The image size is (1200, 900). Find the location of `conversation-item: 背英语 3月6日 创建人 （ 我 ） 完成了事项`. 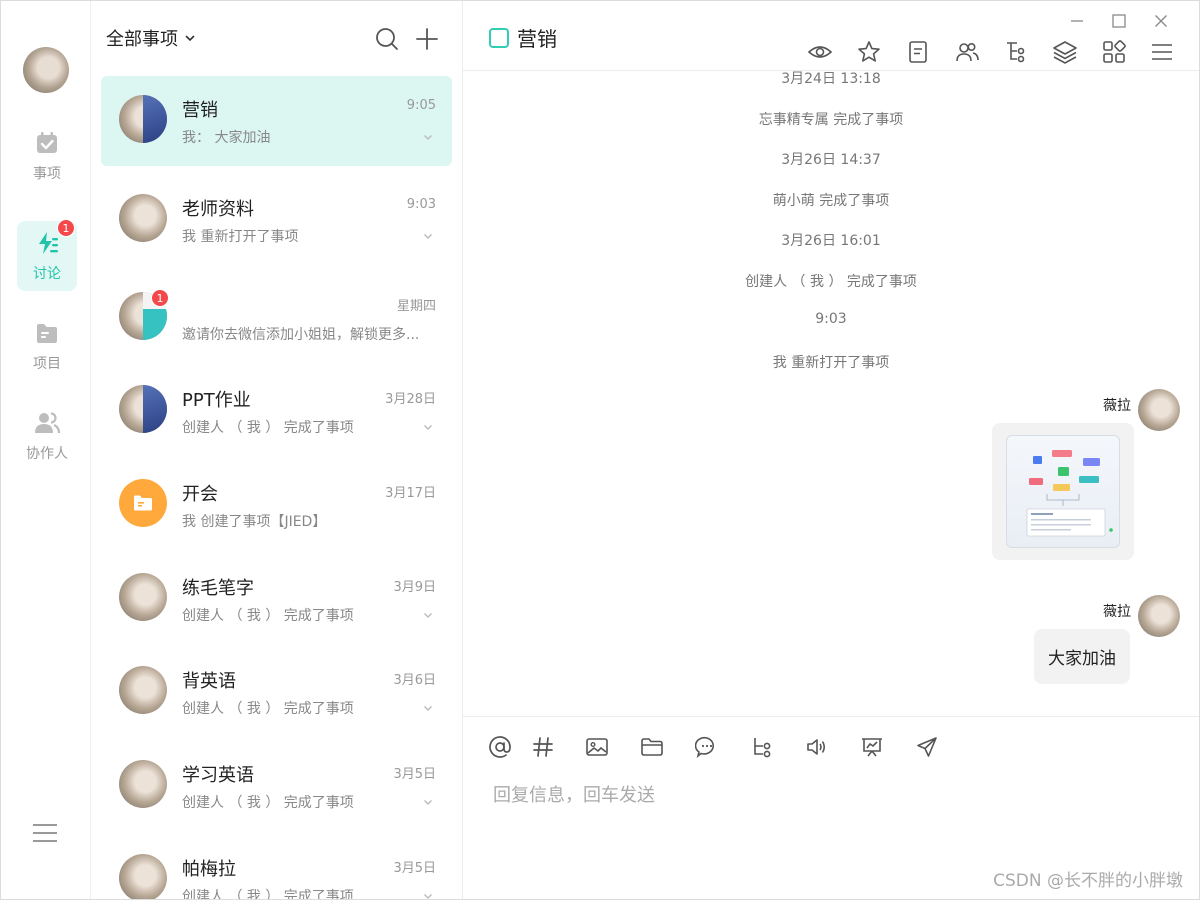

conversation-item: 背英语 3月6日 创建人 （ 我 ） 完成了事项 is located at coordinates (276, 692).